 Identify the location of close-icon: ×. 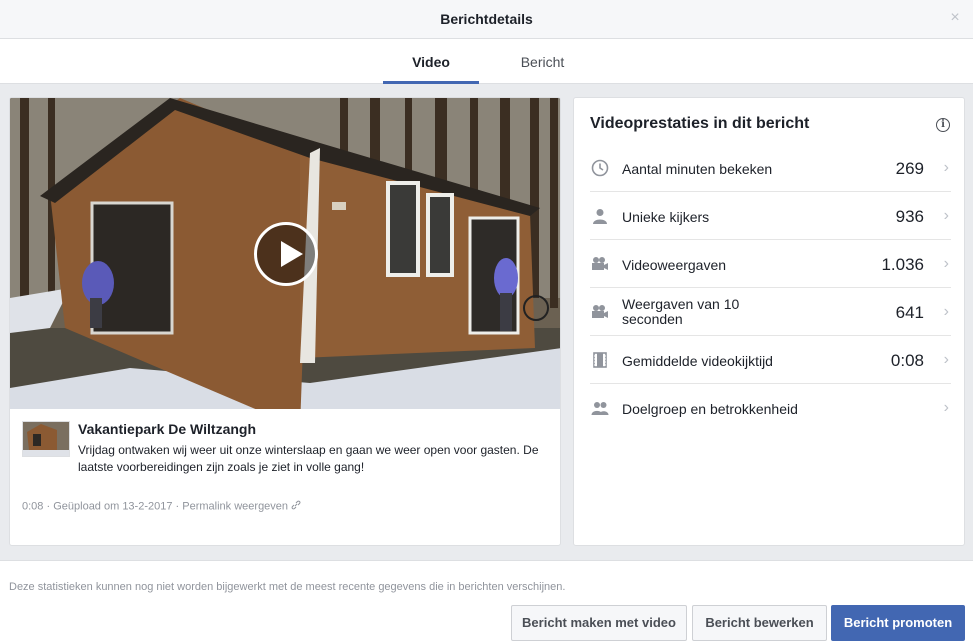
(955, 18).